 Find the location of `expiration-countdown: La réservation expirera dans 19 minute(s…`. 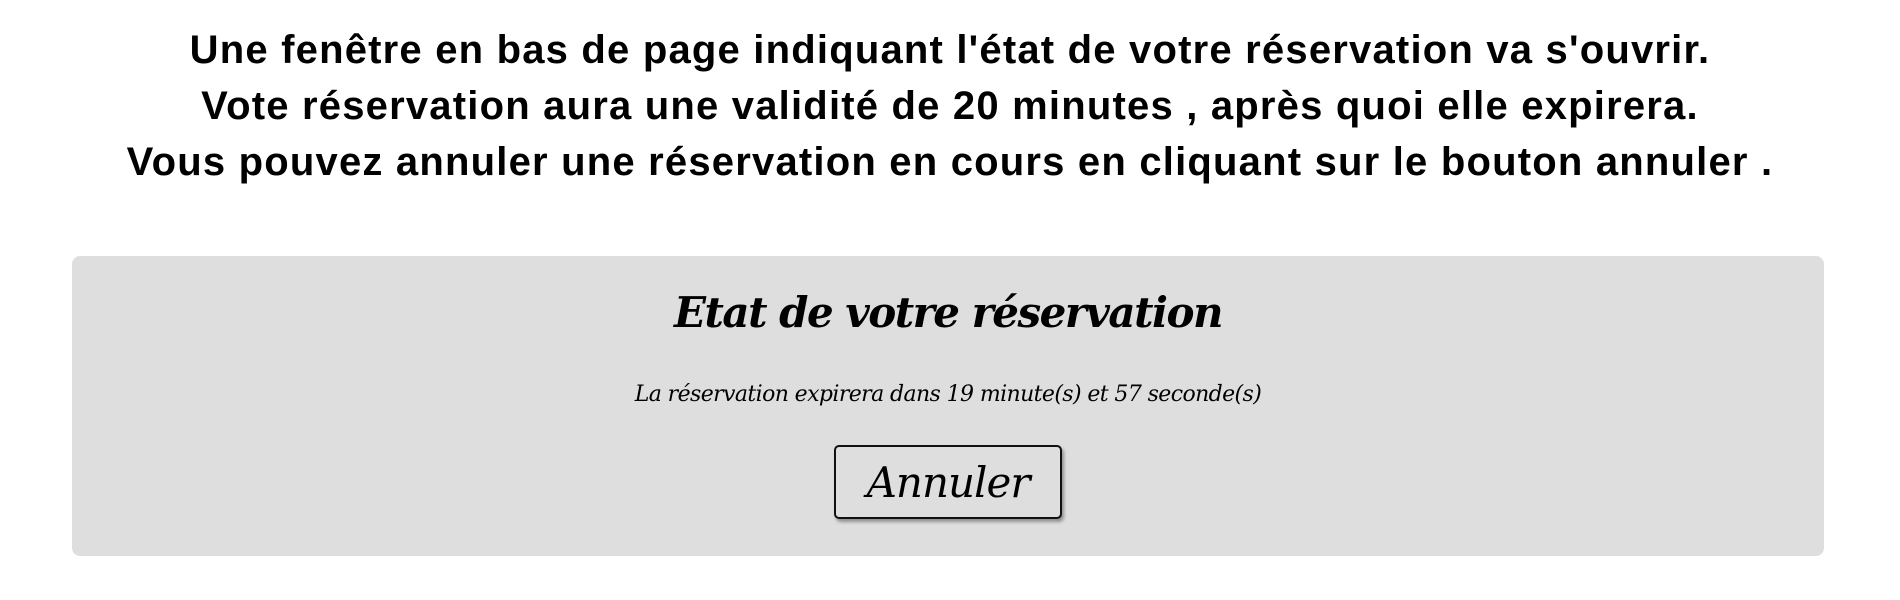

expiration-countdown: La réservation expirera dans 19 minute(s… is located at coordinates (948, 394).